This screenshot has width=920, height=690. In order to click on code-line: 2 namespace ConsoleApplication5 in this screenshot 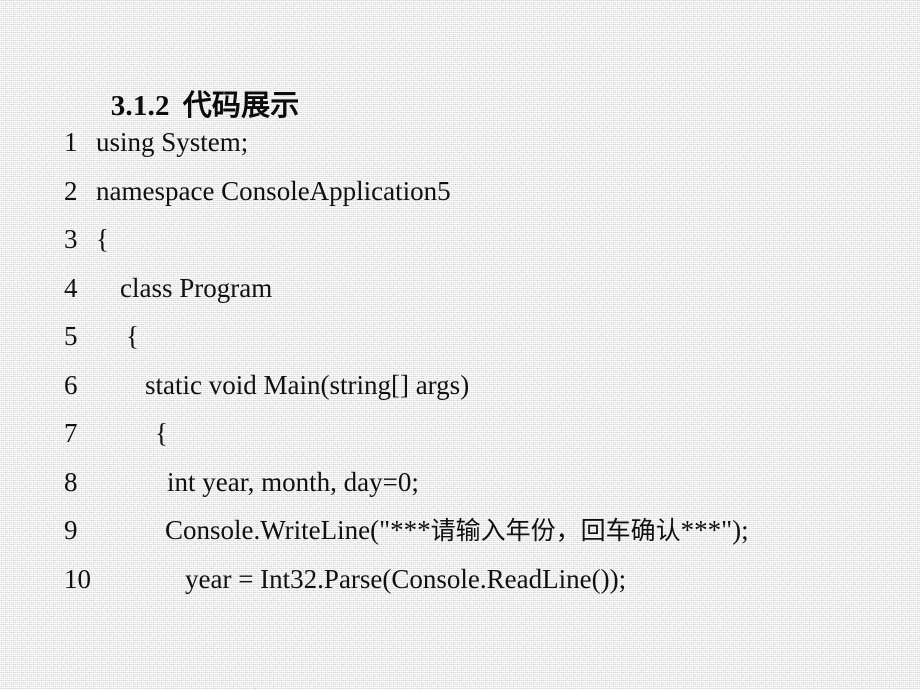, I will do `click(460, 191)`.